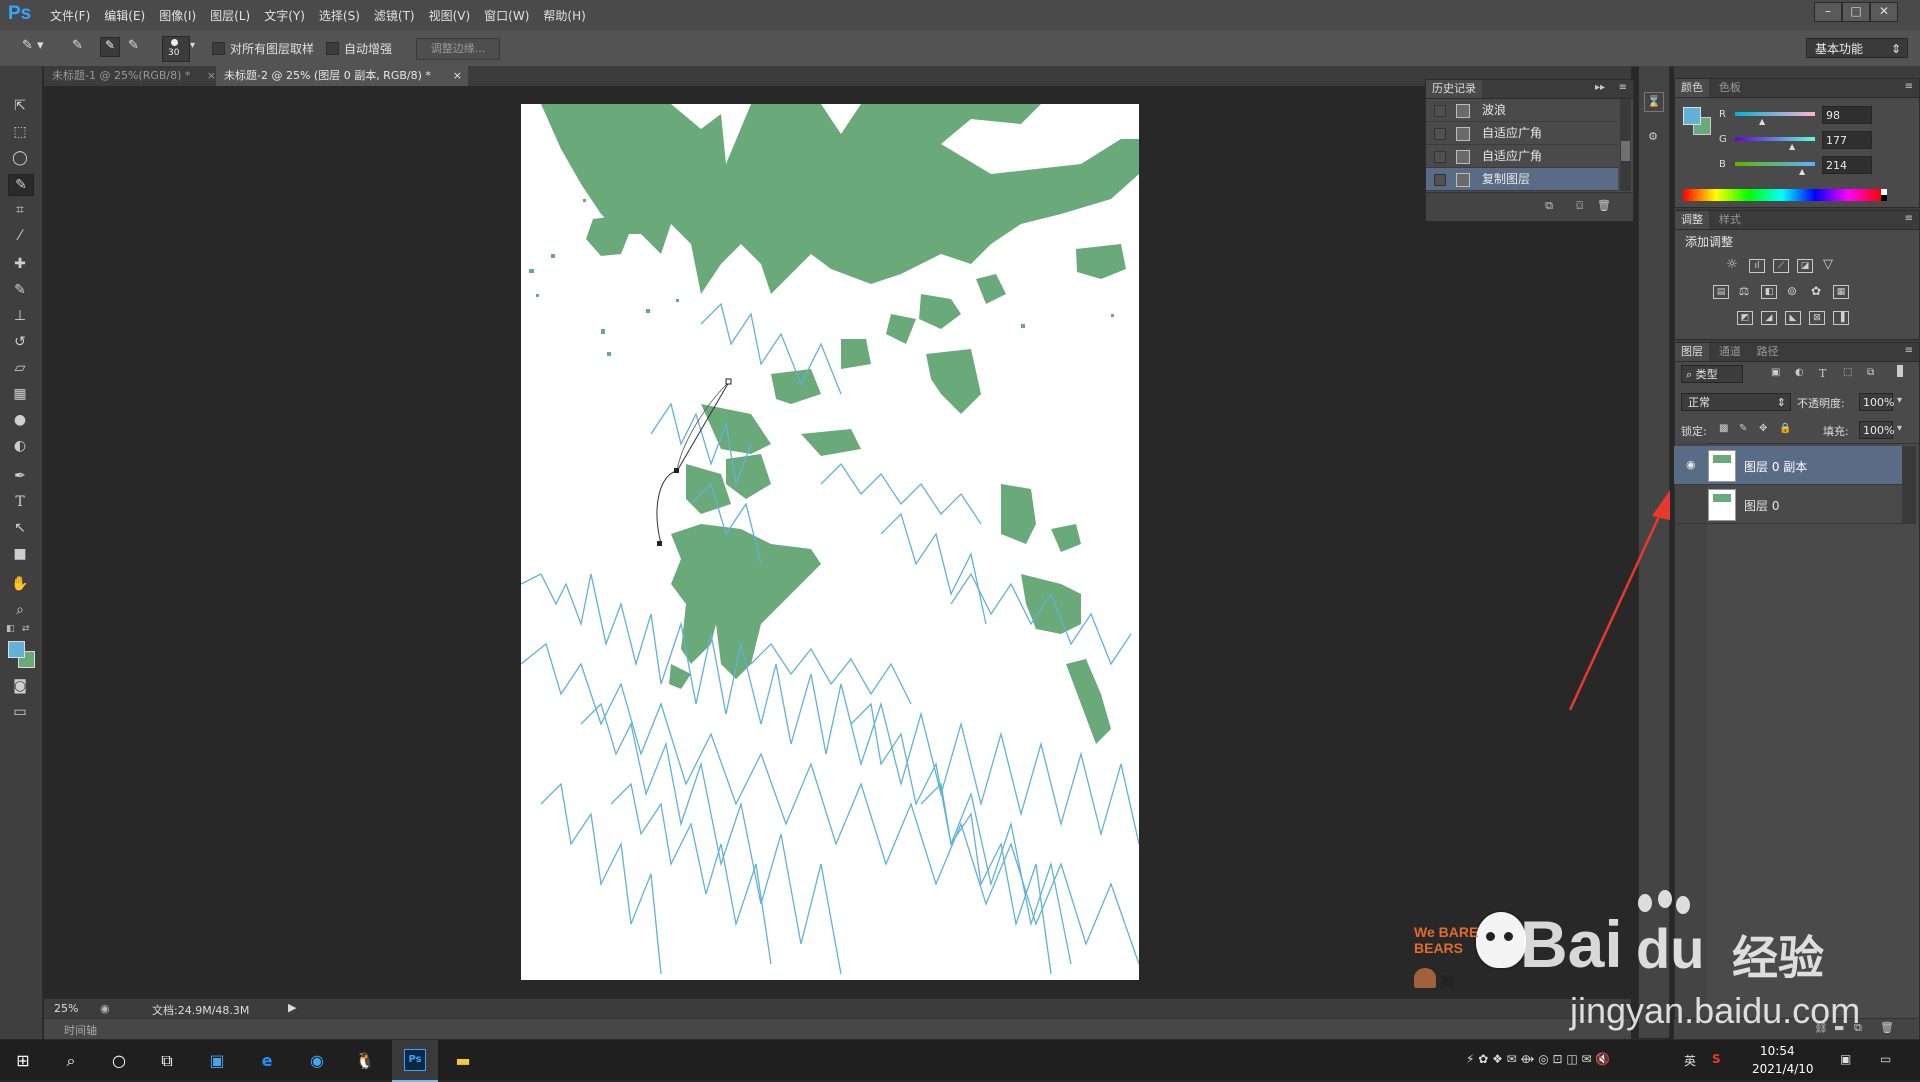  Describe the element at coordinates (1870, 372) in the screenshot. I see `filter-smart-object-icon: ⧉` at that location.